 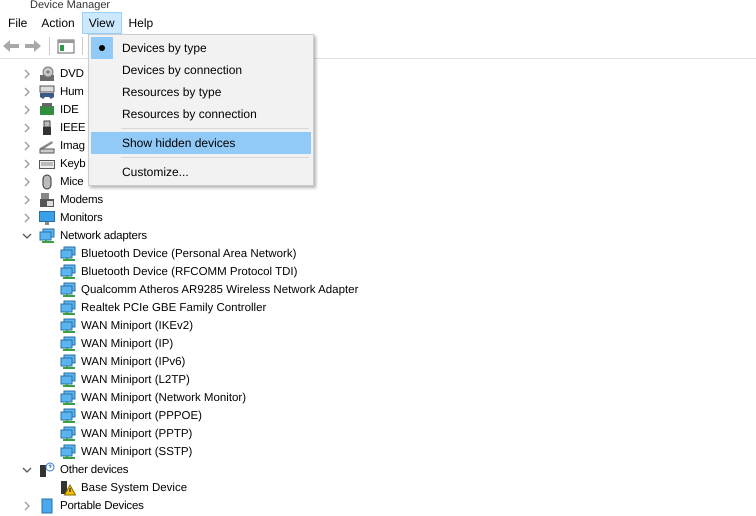 I want to click on menu-item: File, so click(x=17, y=23).